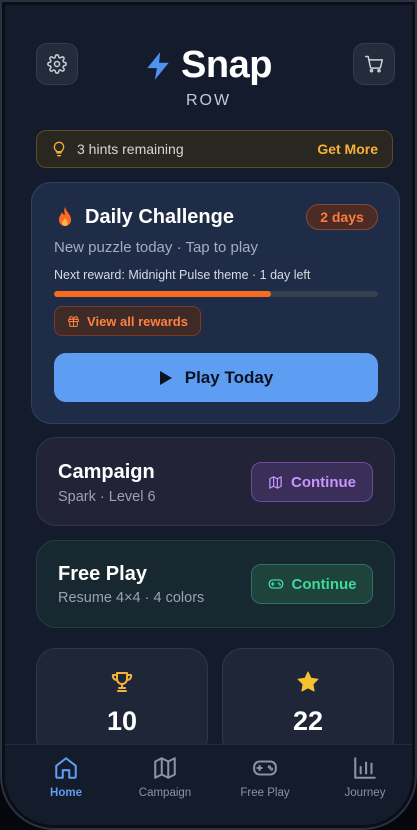 Image resolution: width=417 pixels, height=830 pixels. Describe the element at coordinates (59, 149) in the screenshot. I see `lightbulb-icon` at that location.